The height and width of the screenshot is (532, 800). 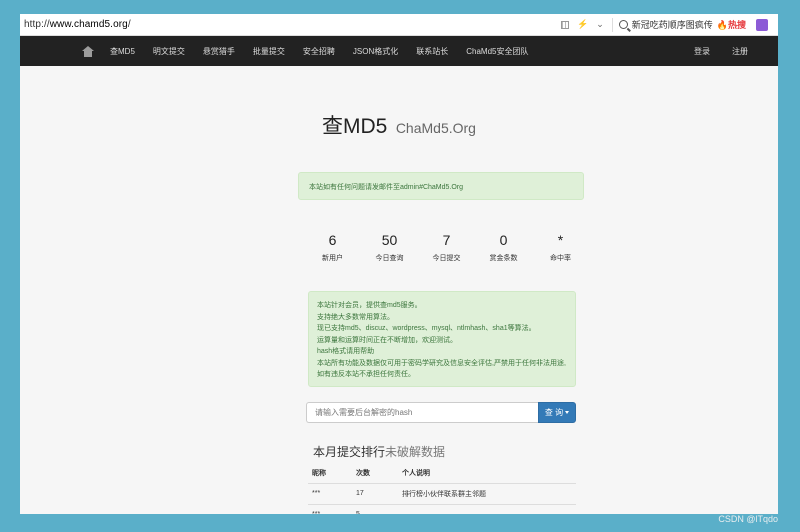 What do you see at coordinates (389, 240) in the screenshot?
I see `stat-value: 50` at bounding box center [389, 240].